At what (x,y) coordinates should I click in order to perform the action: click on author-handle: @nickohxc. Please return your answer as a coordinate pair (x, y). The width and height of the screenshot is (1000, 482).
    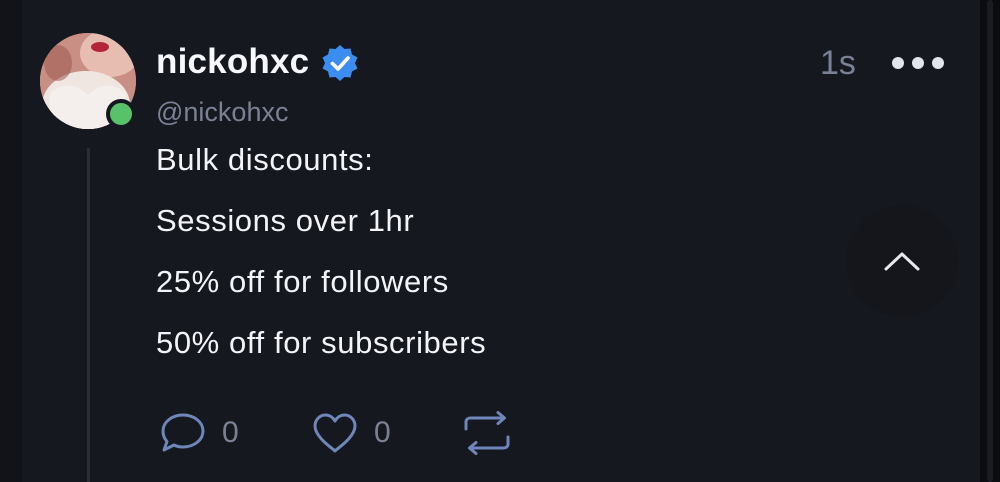
    Looking at the image, I should click on (222, 112).